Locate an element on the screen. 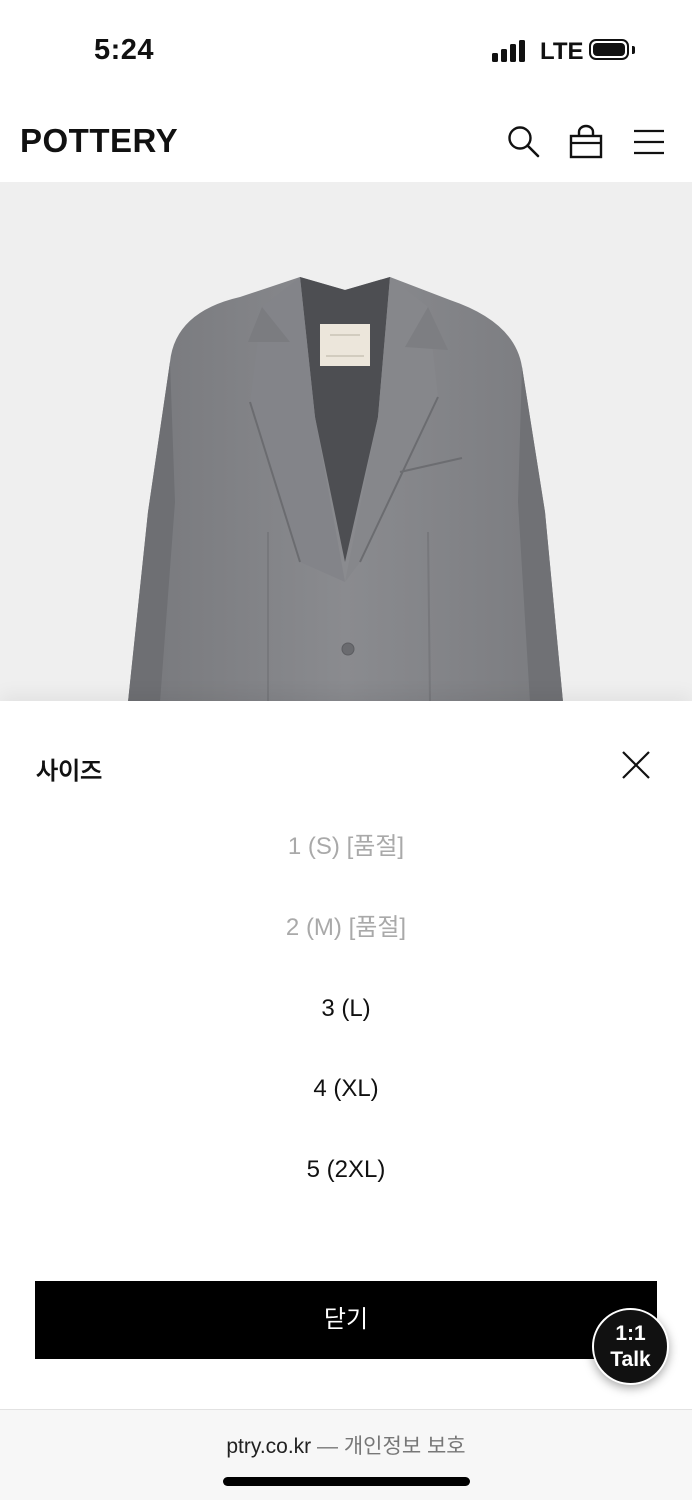 Image resolution: width=692 pixels, height=1500 pixels. shopping-bag-icon is located at coordinates (586, 141).